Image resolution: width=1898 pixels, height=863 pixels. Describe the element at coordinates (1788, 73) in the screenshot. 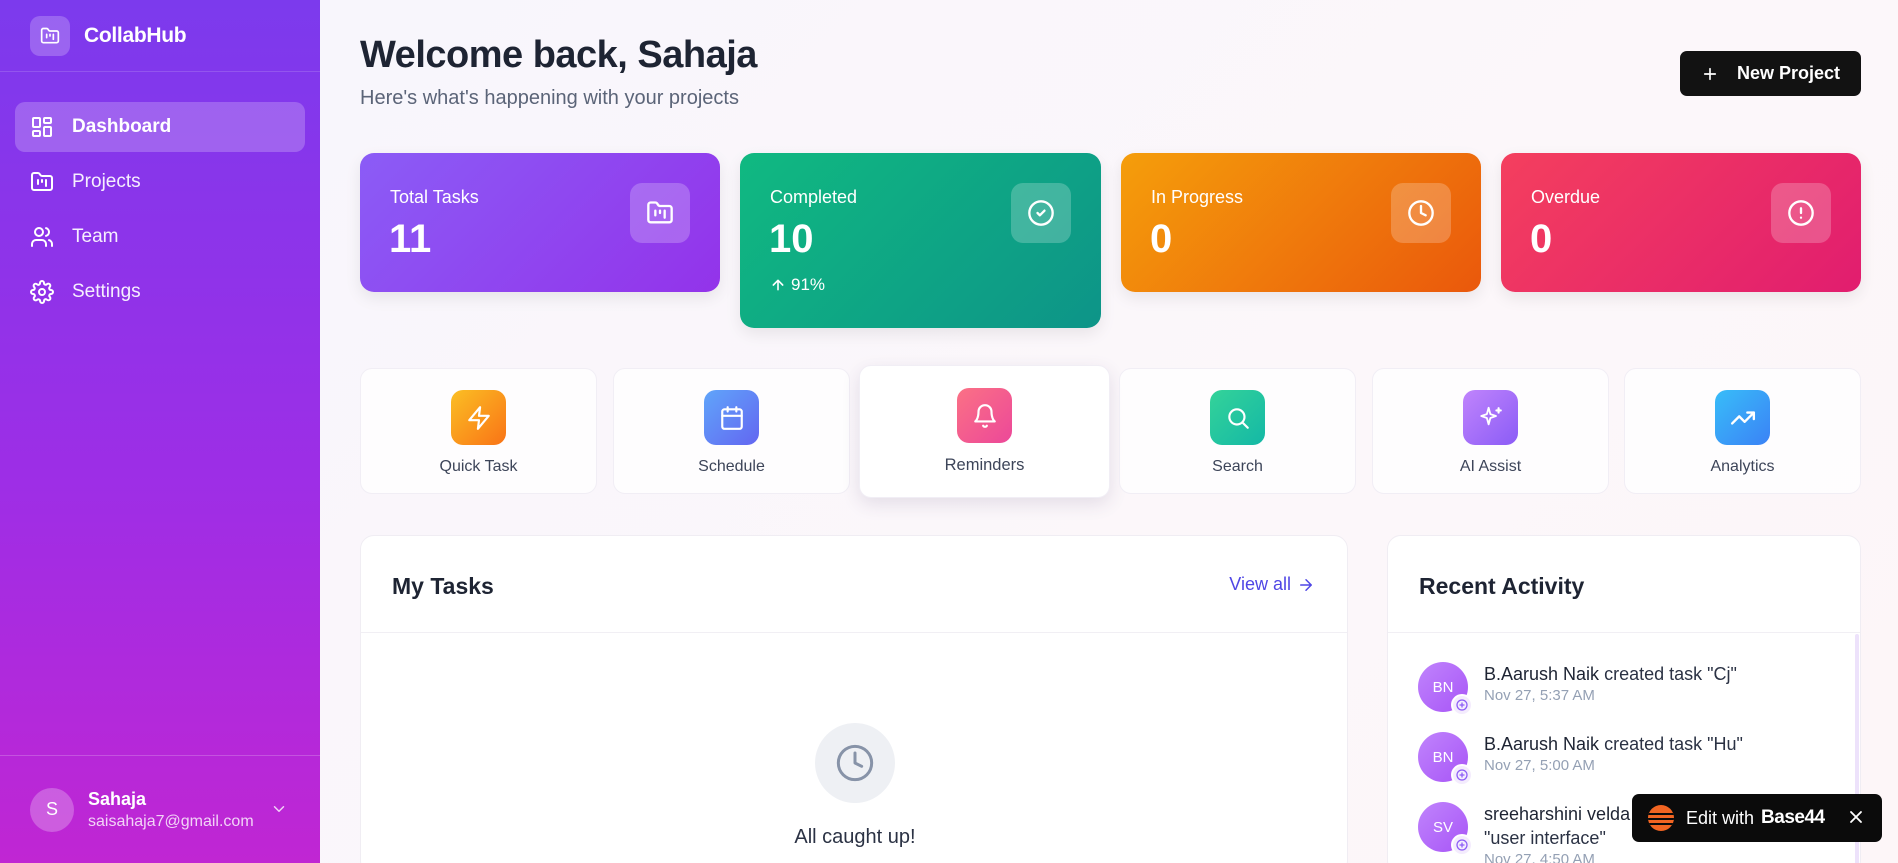

I see `new-project-label: New Project` at that location.